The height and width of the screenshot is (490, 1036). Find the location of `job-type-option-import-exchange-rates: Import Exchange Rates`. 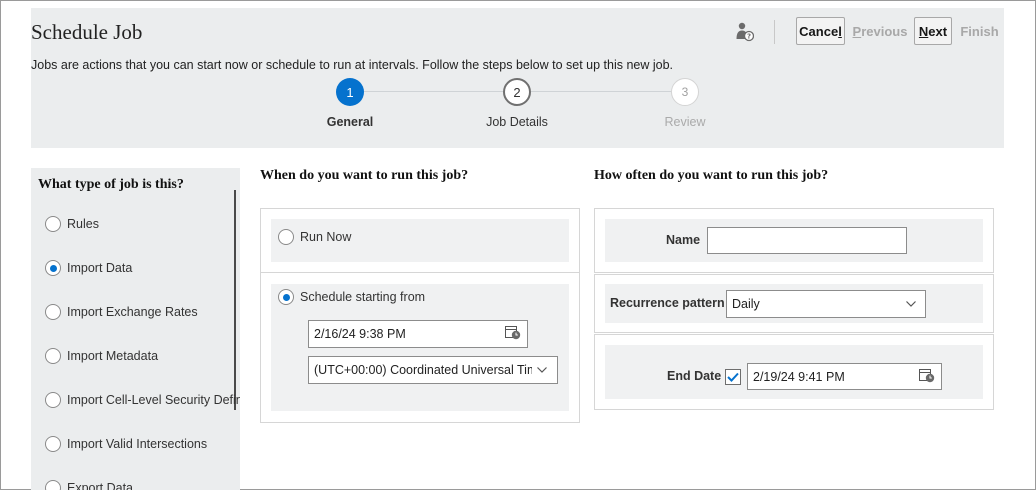

job-type-option-import-exchange-rates: Import Exchange Rates is located at coordinates (121, 312).